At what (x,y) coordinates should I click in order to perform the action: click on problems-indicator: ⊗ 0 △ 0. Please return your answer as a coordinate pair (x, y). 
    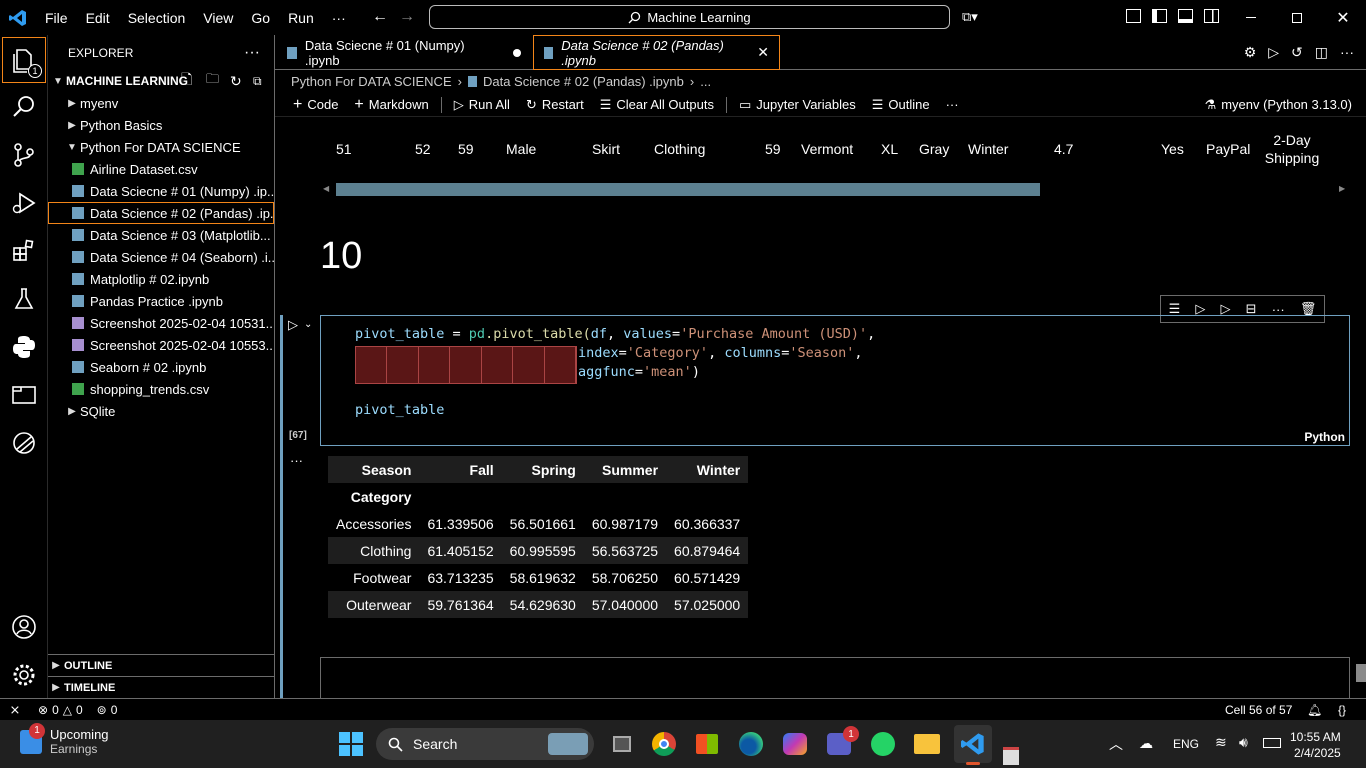
    Looking at the image, I should click on (60, 710).